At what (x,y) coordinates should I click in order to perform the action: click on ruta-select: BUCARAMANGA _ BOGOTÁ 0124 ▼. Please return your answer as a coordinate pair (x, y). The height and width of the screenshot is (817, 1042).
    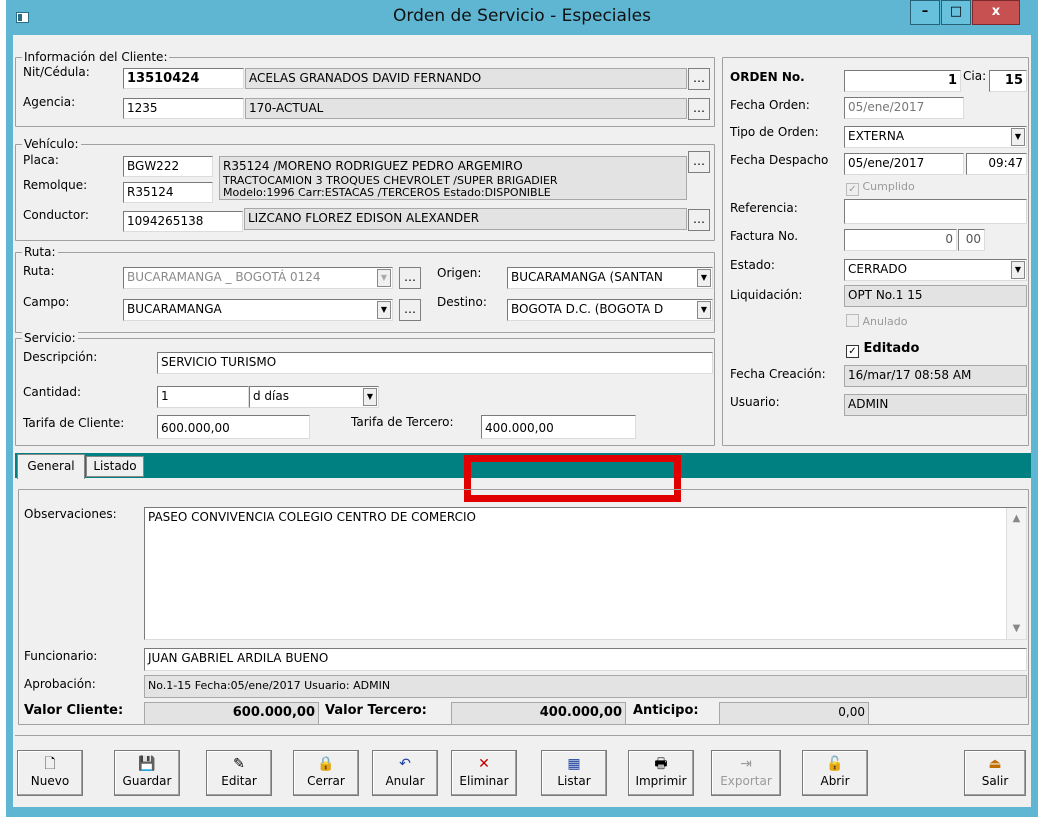
    Looking at the image, I should click on (258, 278).